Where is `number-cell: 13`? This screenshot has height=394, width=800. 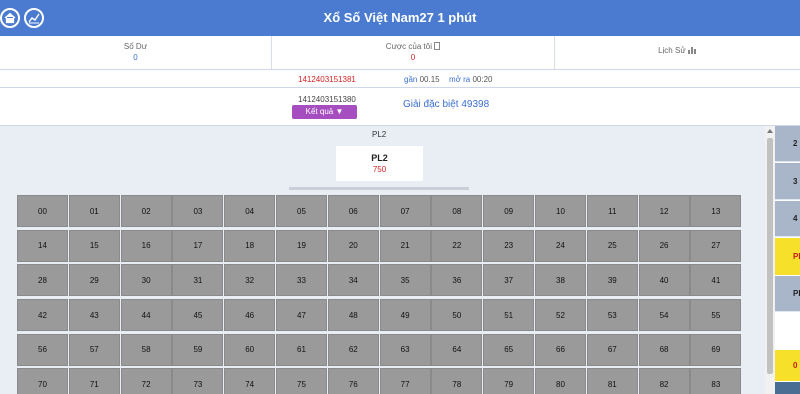
number-cell: 13 is located at coordinates (716, 211).